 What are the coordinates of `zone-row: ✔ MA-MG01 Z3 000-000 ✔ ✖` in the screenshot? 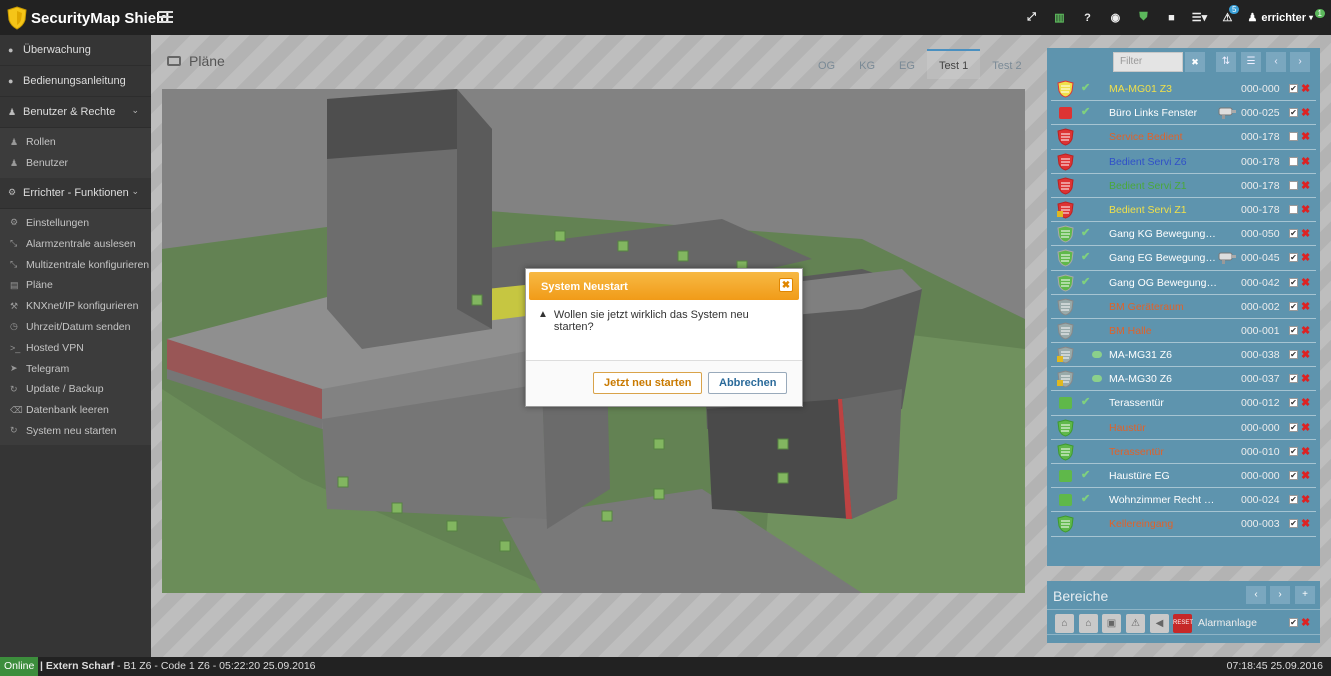 It's located at (1183, 89).